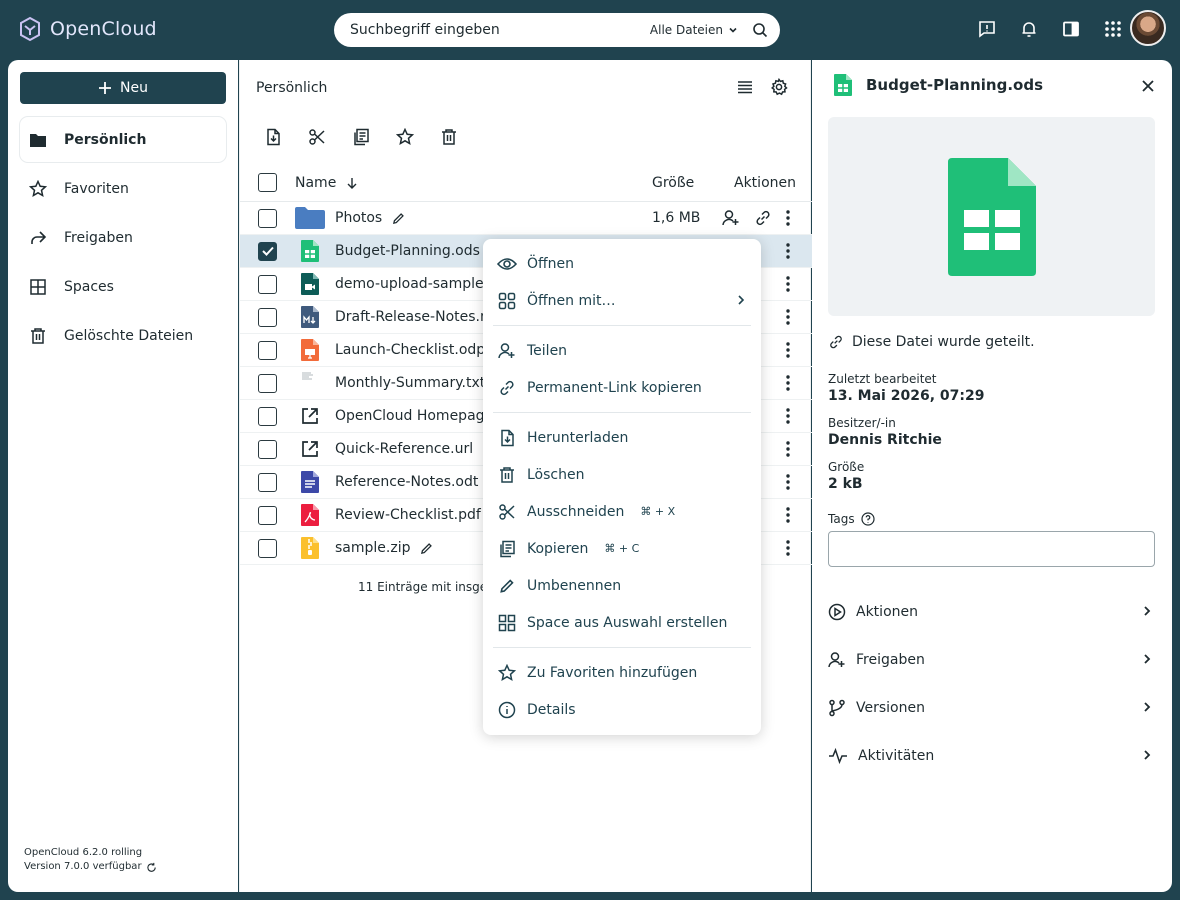  I want to click on file-name: demo-upload-sample, so click(409, 284).